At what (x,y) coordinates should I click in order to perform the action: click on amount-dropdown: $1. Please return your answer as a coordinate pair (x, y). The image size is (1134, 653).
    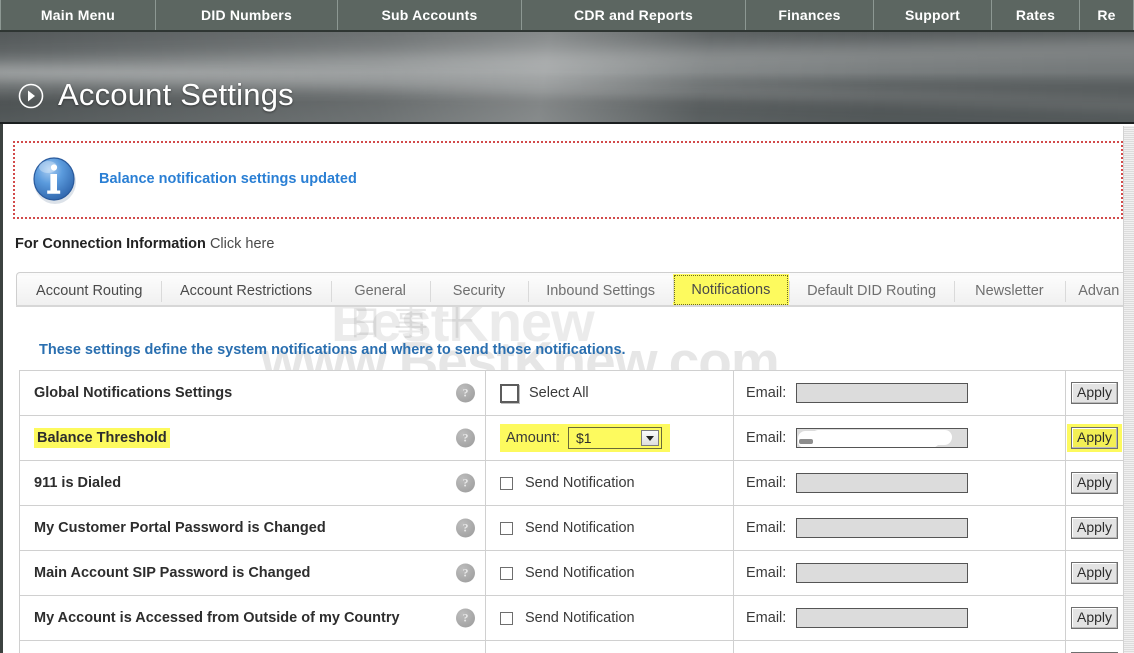
    Looking at the image, I should click on (615, 438).